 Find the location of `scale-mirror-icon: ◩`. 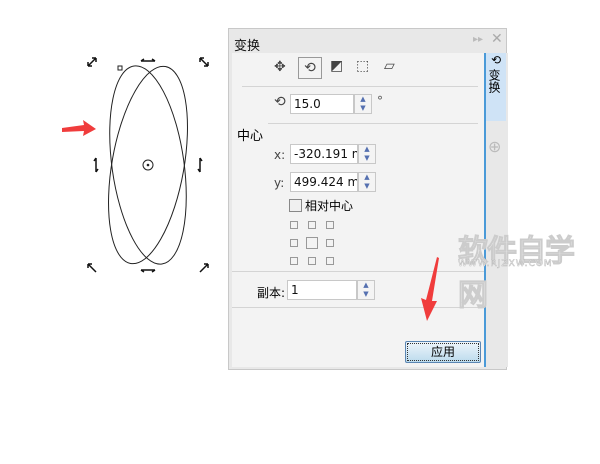

scale-mirror-icon: ◩ is located at coordinates (336, 66).